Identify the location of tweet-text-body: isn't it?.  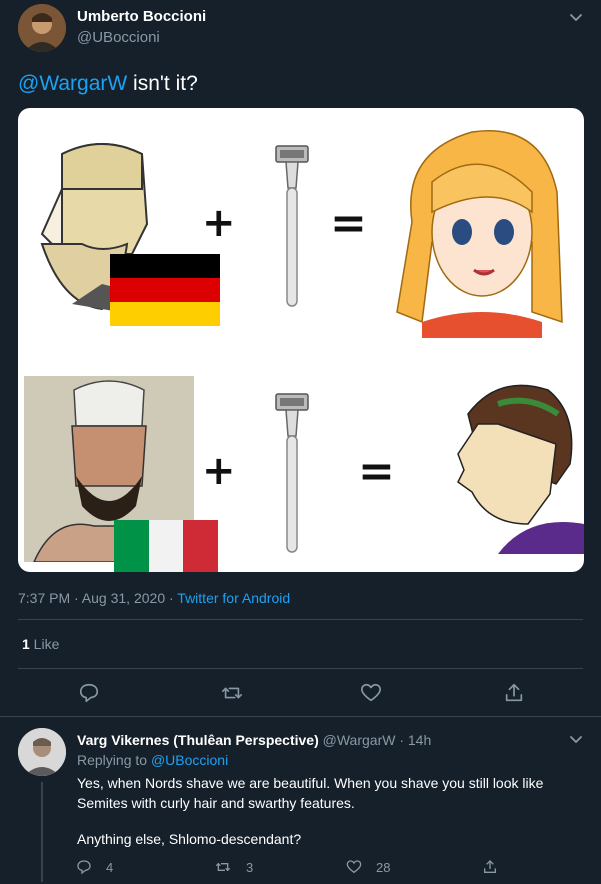
(162, 83).